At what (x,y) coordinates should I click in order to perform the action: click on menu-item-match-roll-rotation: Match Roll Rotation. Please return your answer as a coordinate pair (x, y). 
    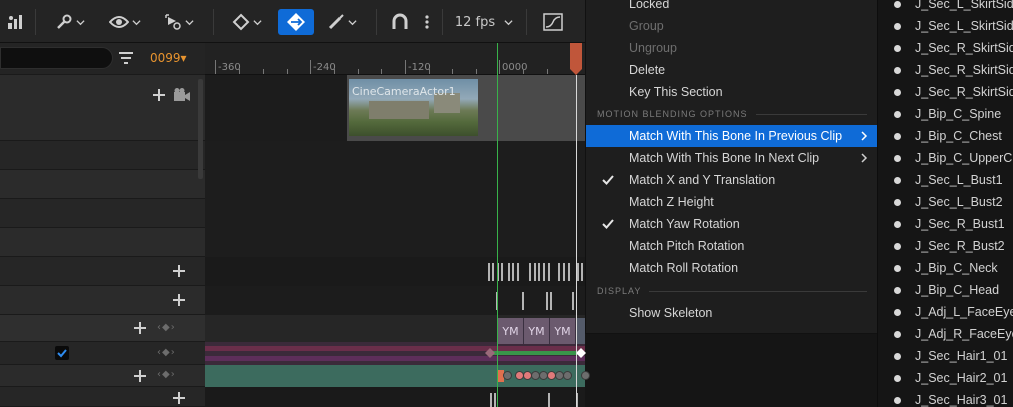
    Looking at the image, I should click on (732, 268).